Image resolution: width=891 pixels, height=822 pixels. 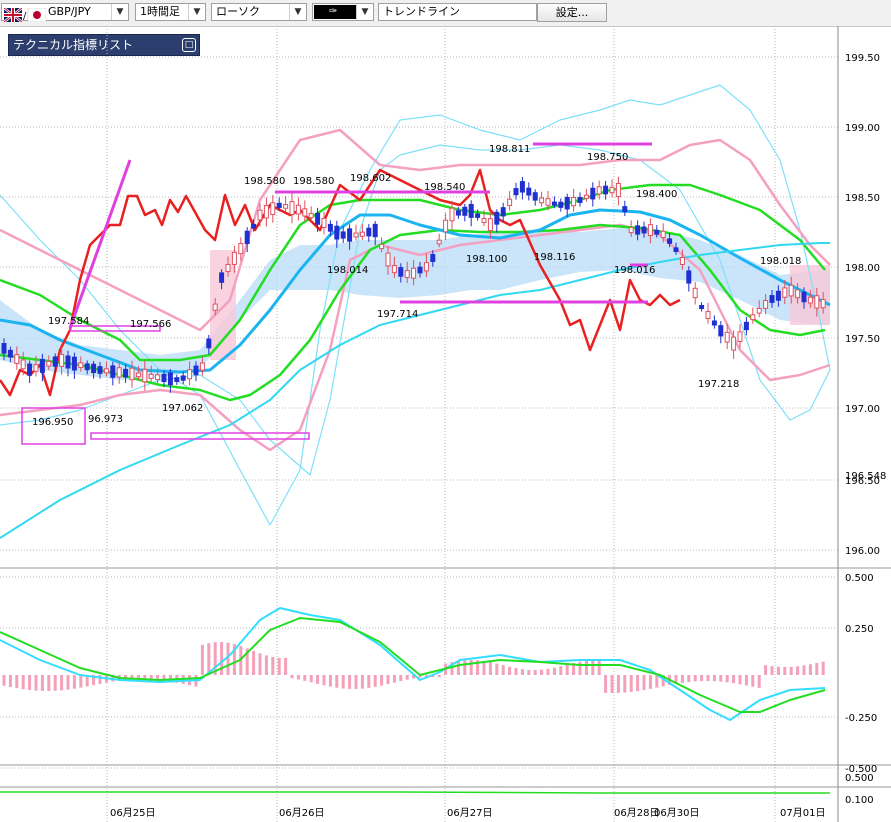 I want to click on currency-pair-select: / GBP/JPY ▼, so click(x=65, y=12).